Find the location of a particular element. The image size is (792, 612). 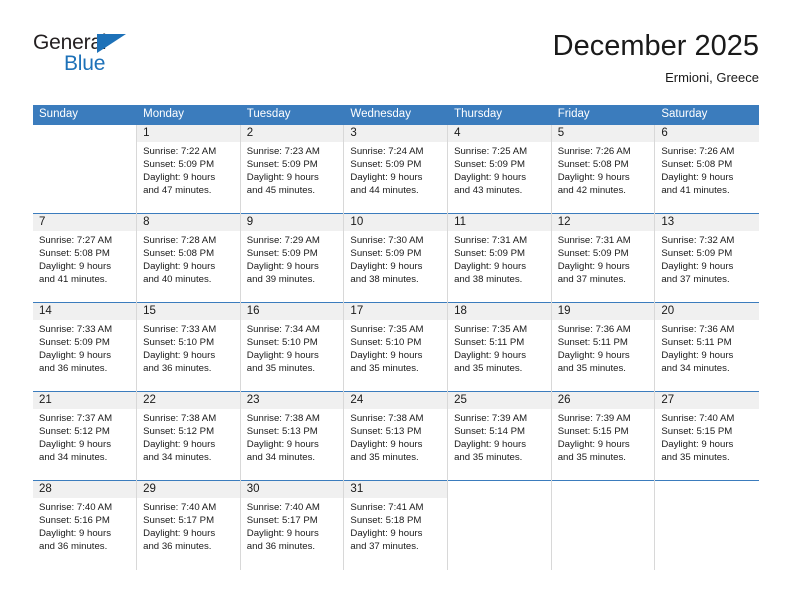

brand-name-blue: Blue is located at coordinates (85, 63).